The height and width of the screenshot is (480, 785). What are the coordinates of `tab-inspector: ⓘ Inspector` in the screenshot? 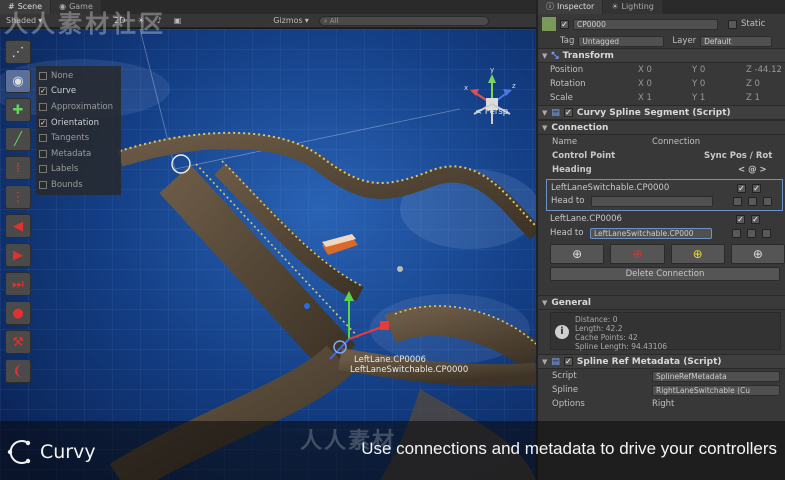 It's located at (570, 7).